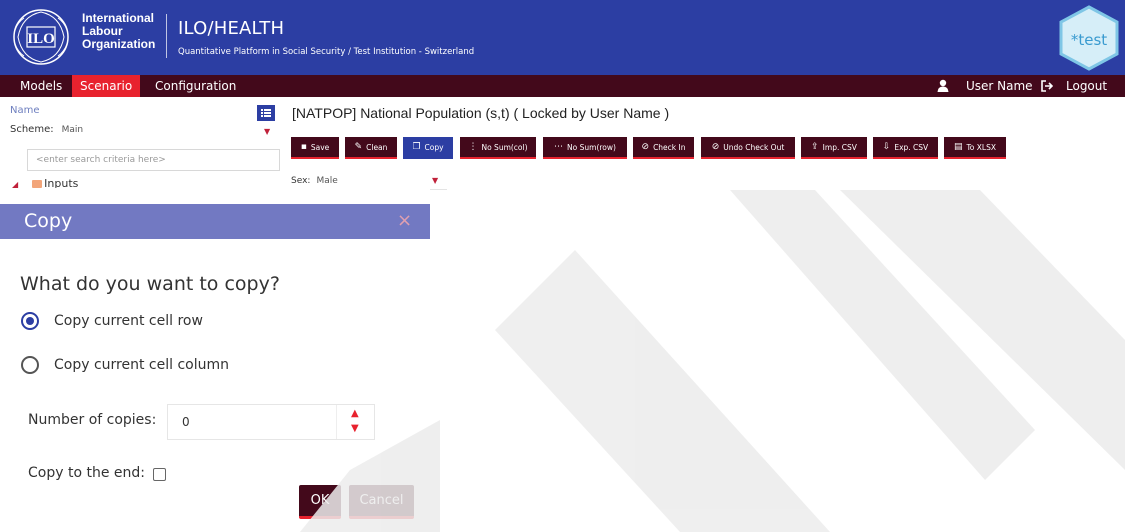 This screenshot has width=1125, height=532. What do you see at coordinates (404, 220) in the screenshot?
I see `close-icon: ×` at bounding box center [404, 220].